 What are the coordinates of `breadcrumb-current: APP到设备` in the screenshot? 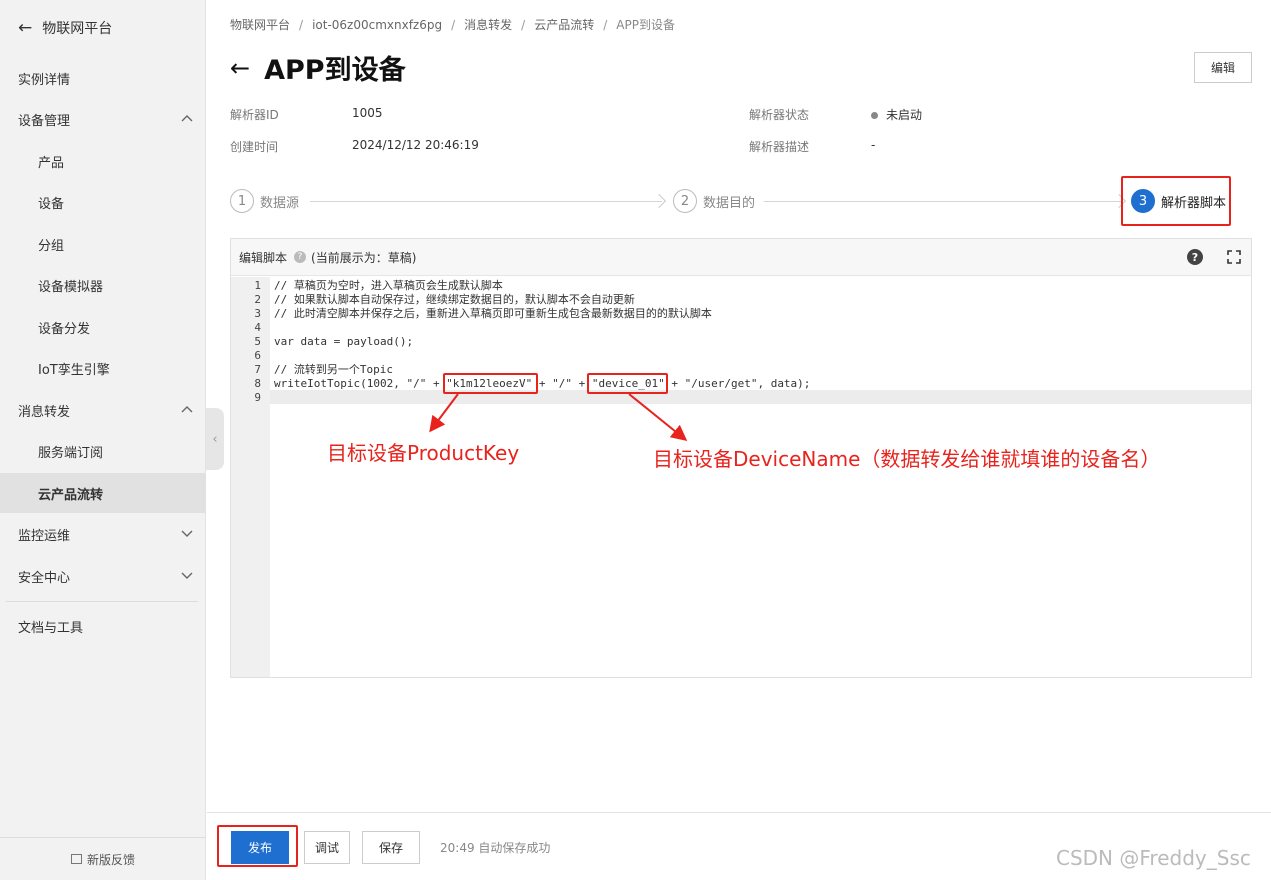 It's located at (645, 25).